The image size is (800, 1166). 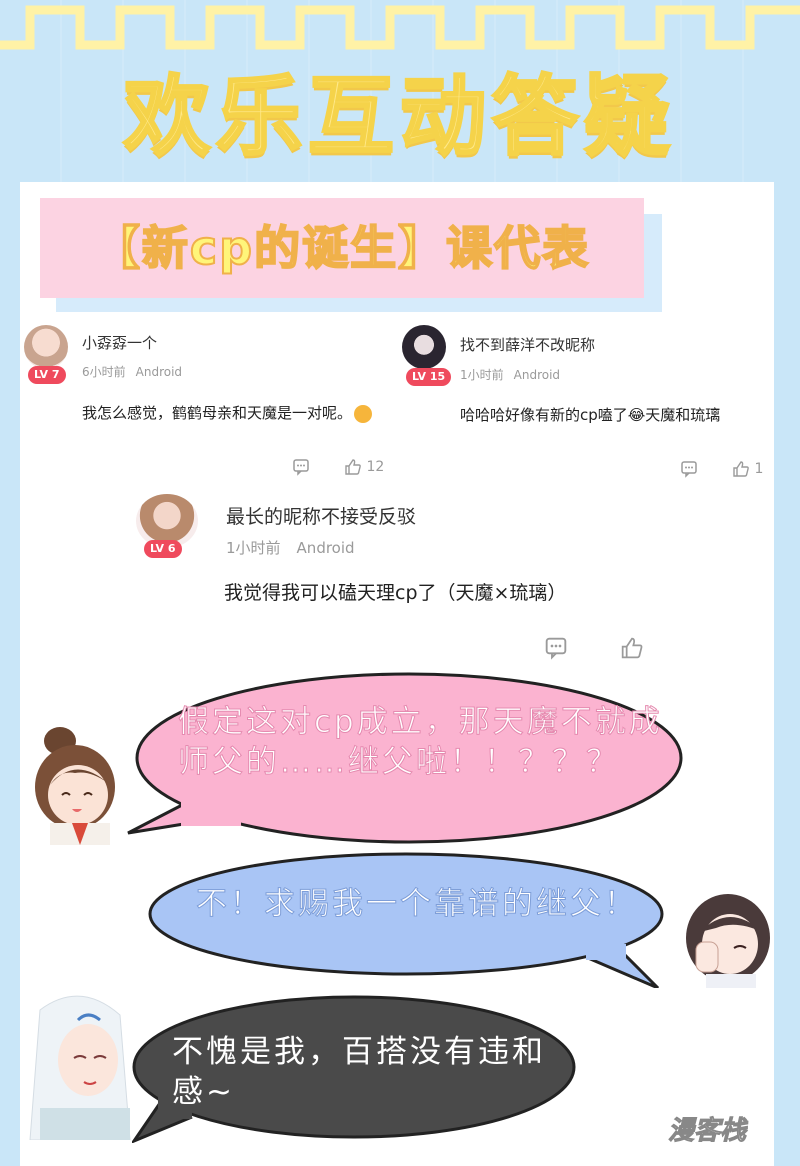 What do you see at coordinates (80, 1067) in the screenshot?
I see `white-hair-character-illustration` at bounding box center [80, 1067].